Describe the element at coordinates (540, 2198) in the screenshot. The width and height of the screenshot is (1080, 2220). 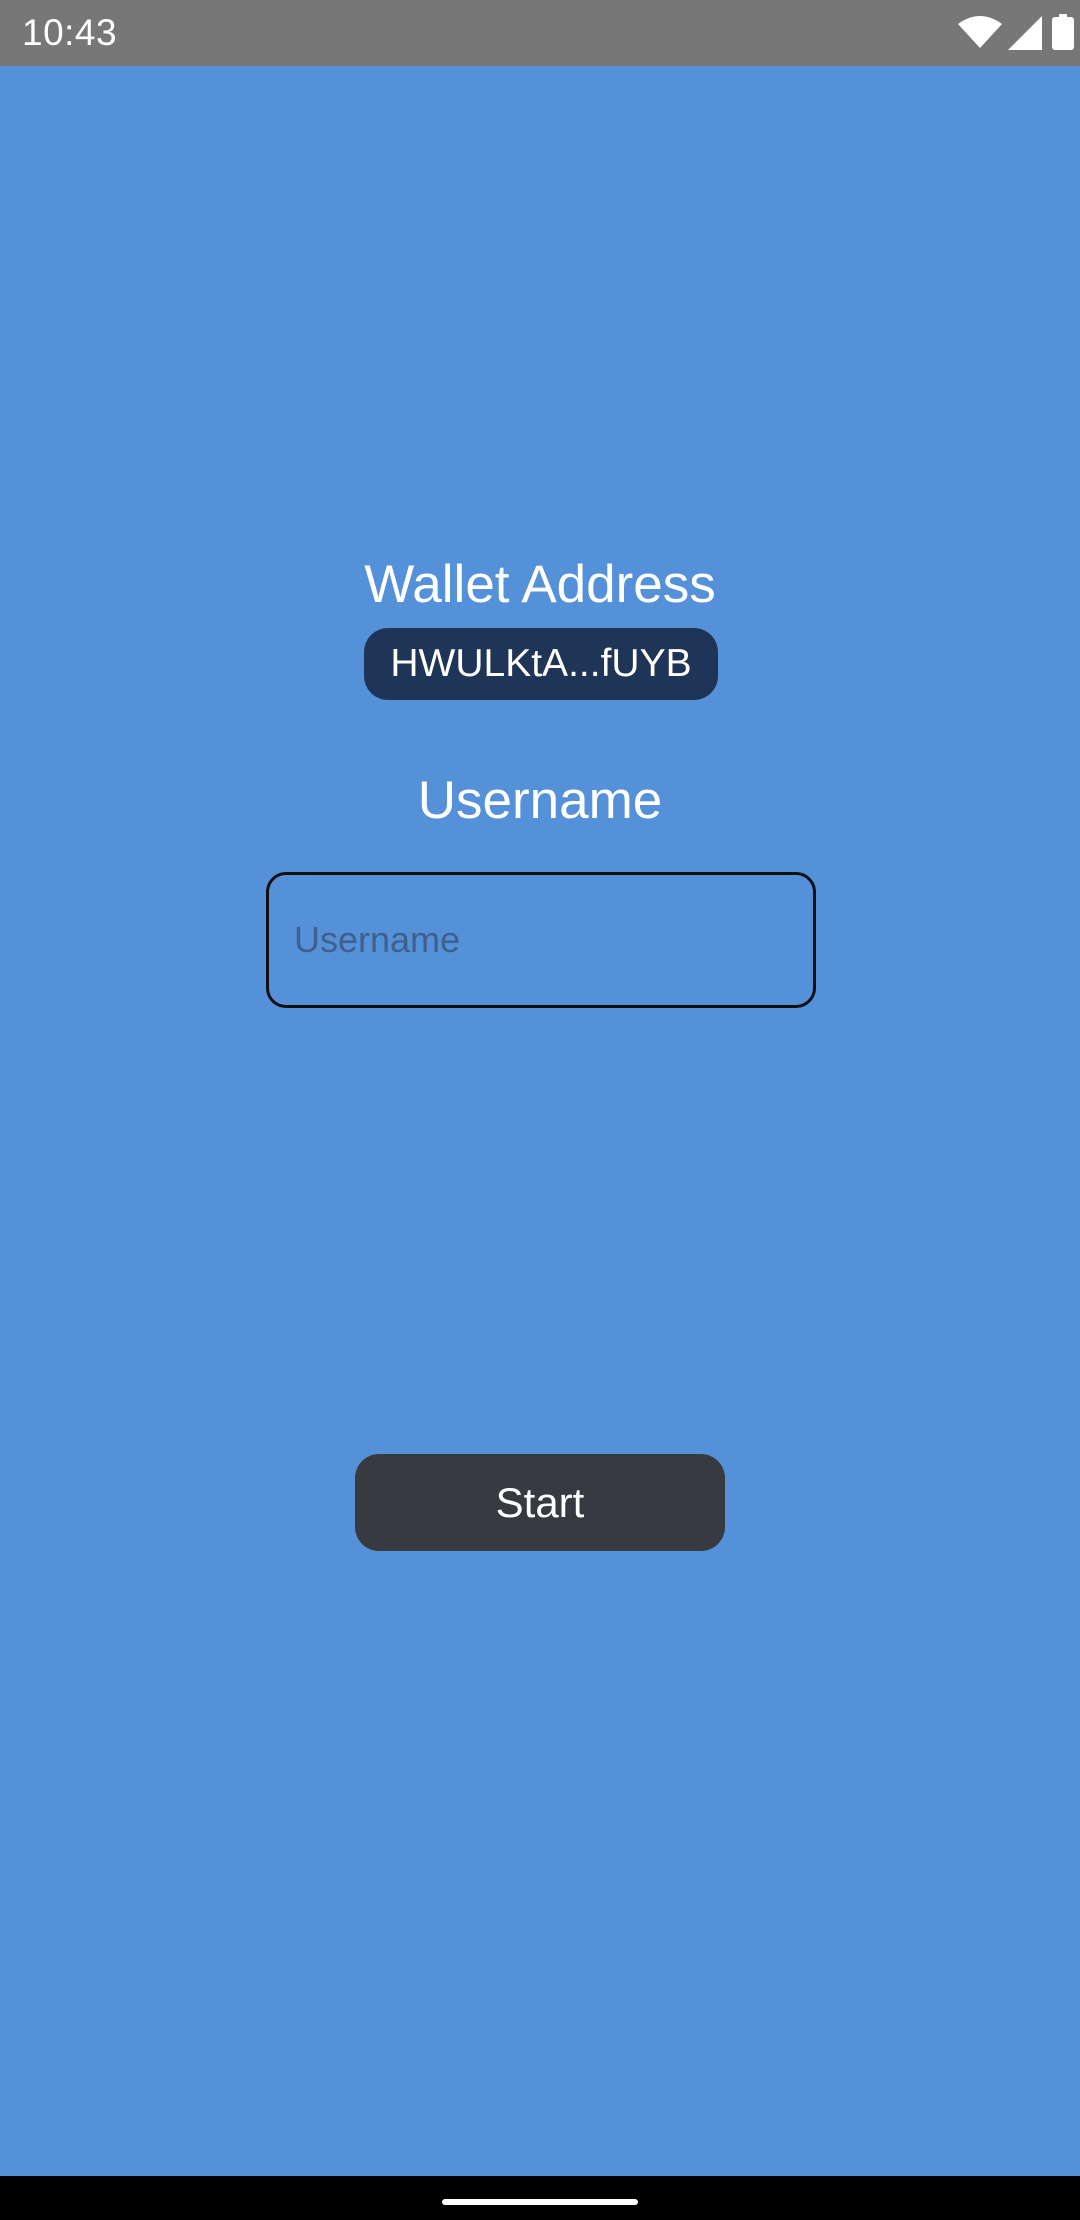
I see `navigation-bar` at that location.